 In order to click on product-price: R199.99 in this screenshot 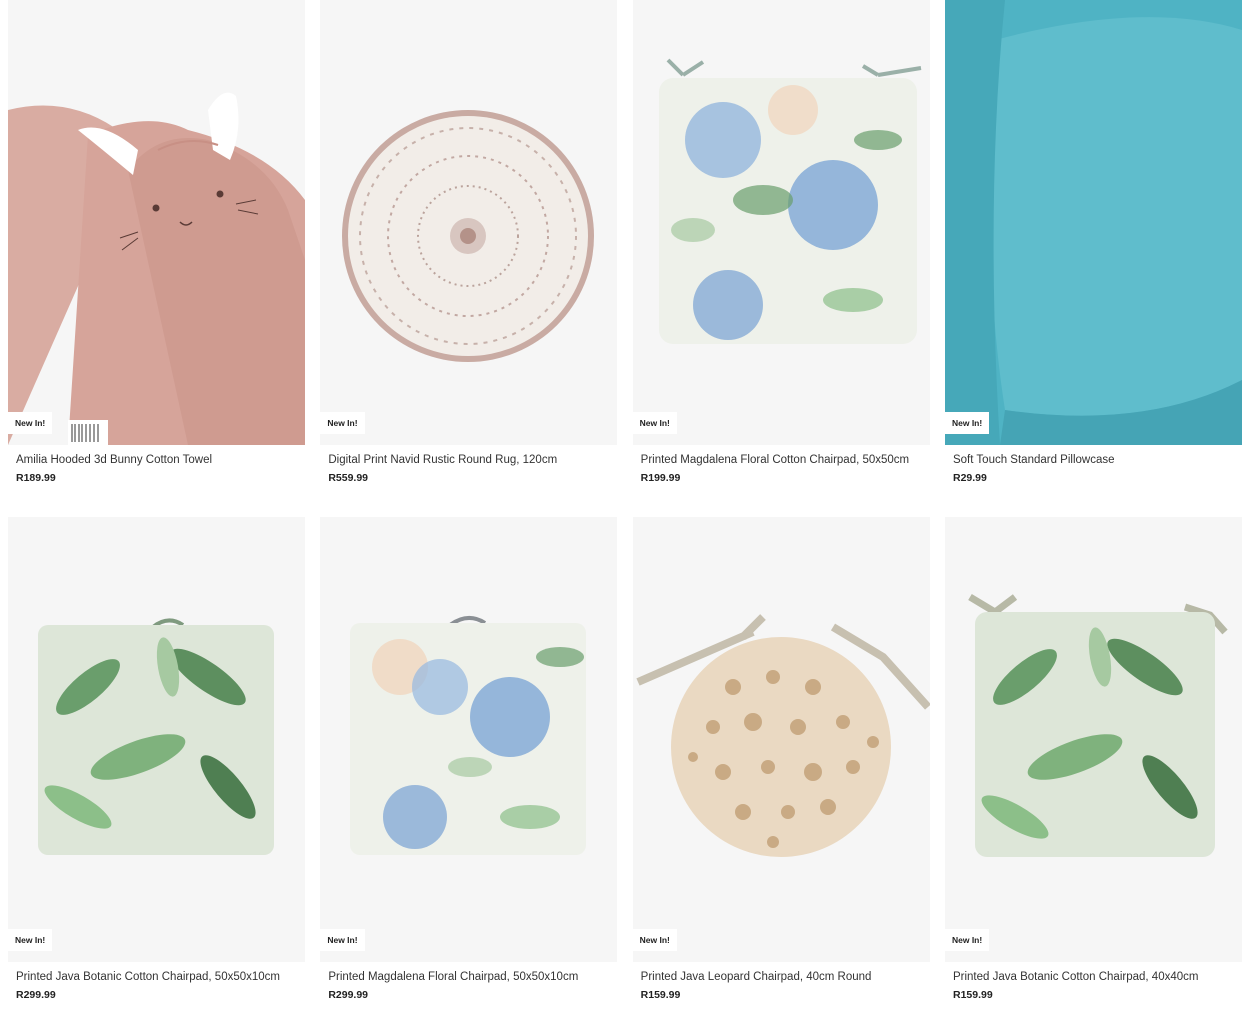, I will do `click(660, 478)`.